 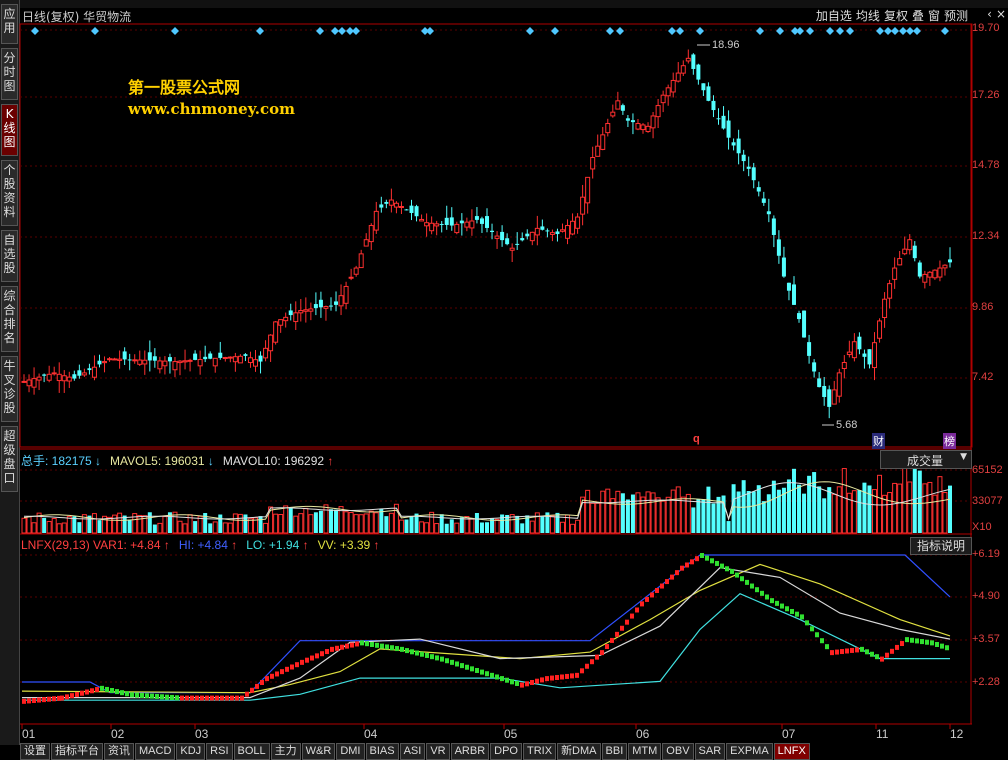 I want to click on indicator-tab-22: LNFX, so click(x=791, y=751).